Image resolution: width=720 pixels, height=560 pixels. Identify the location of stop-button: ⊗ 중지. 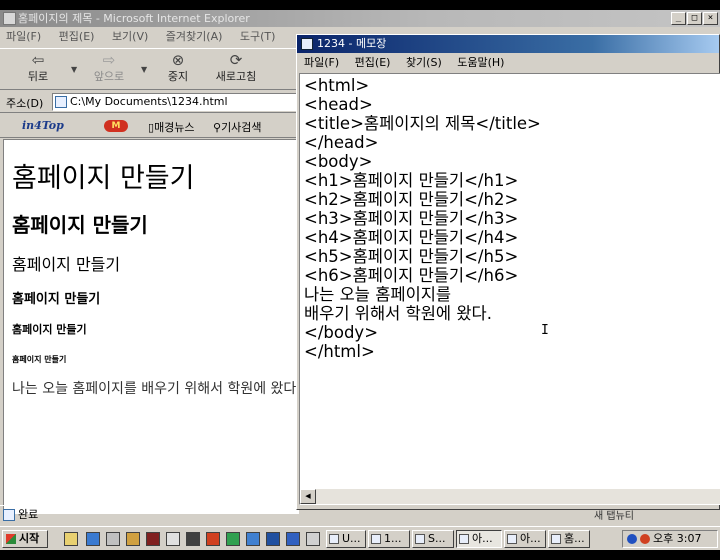
(178, 68).